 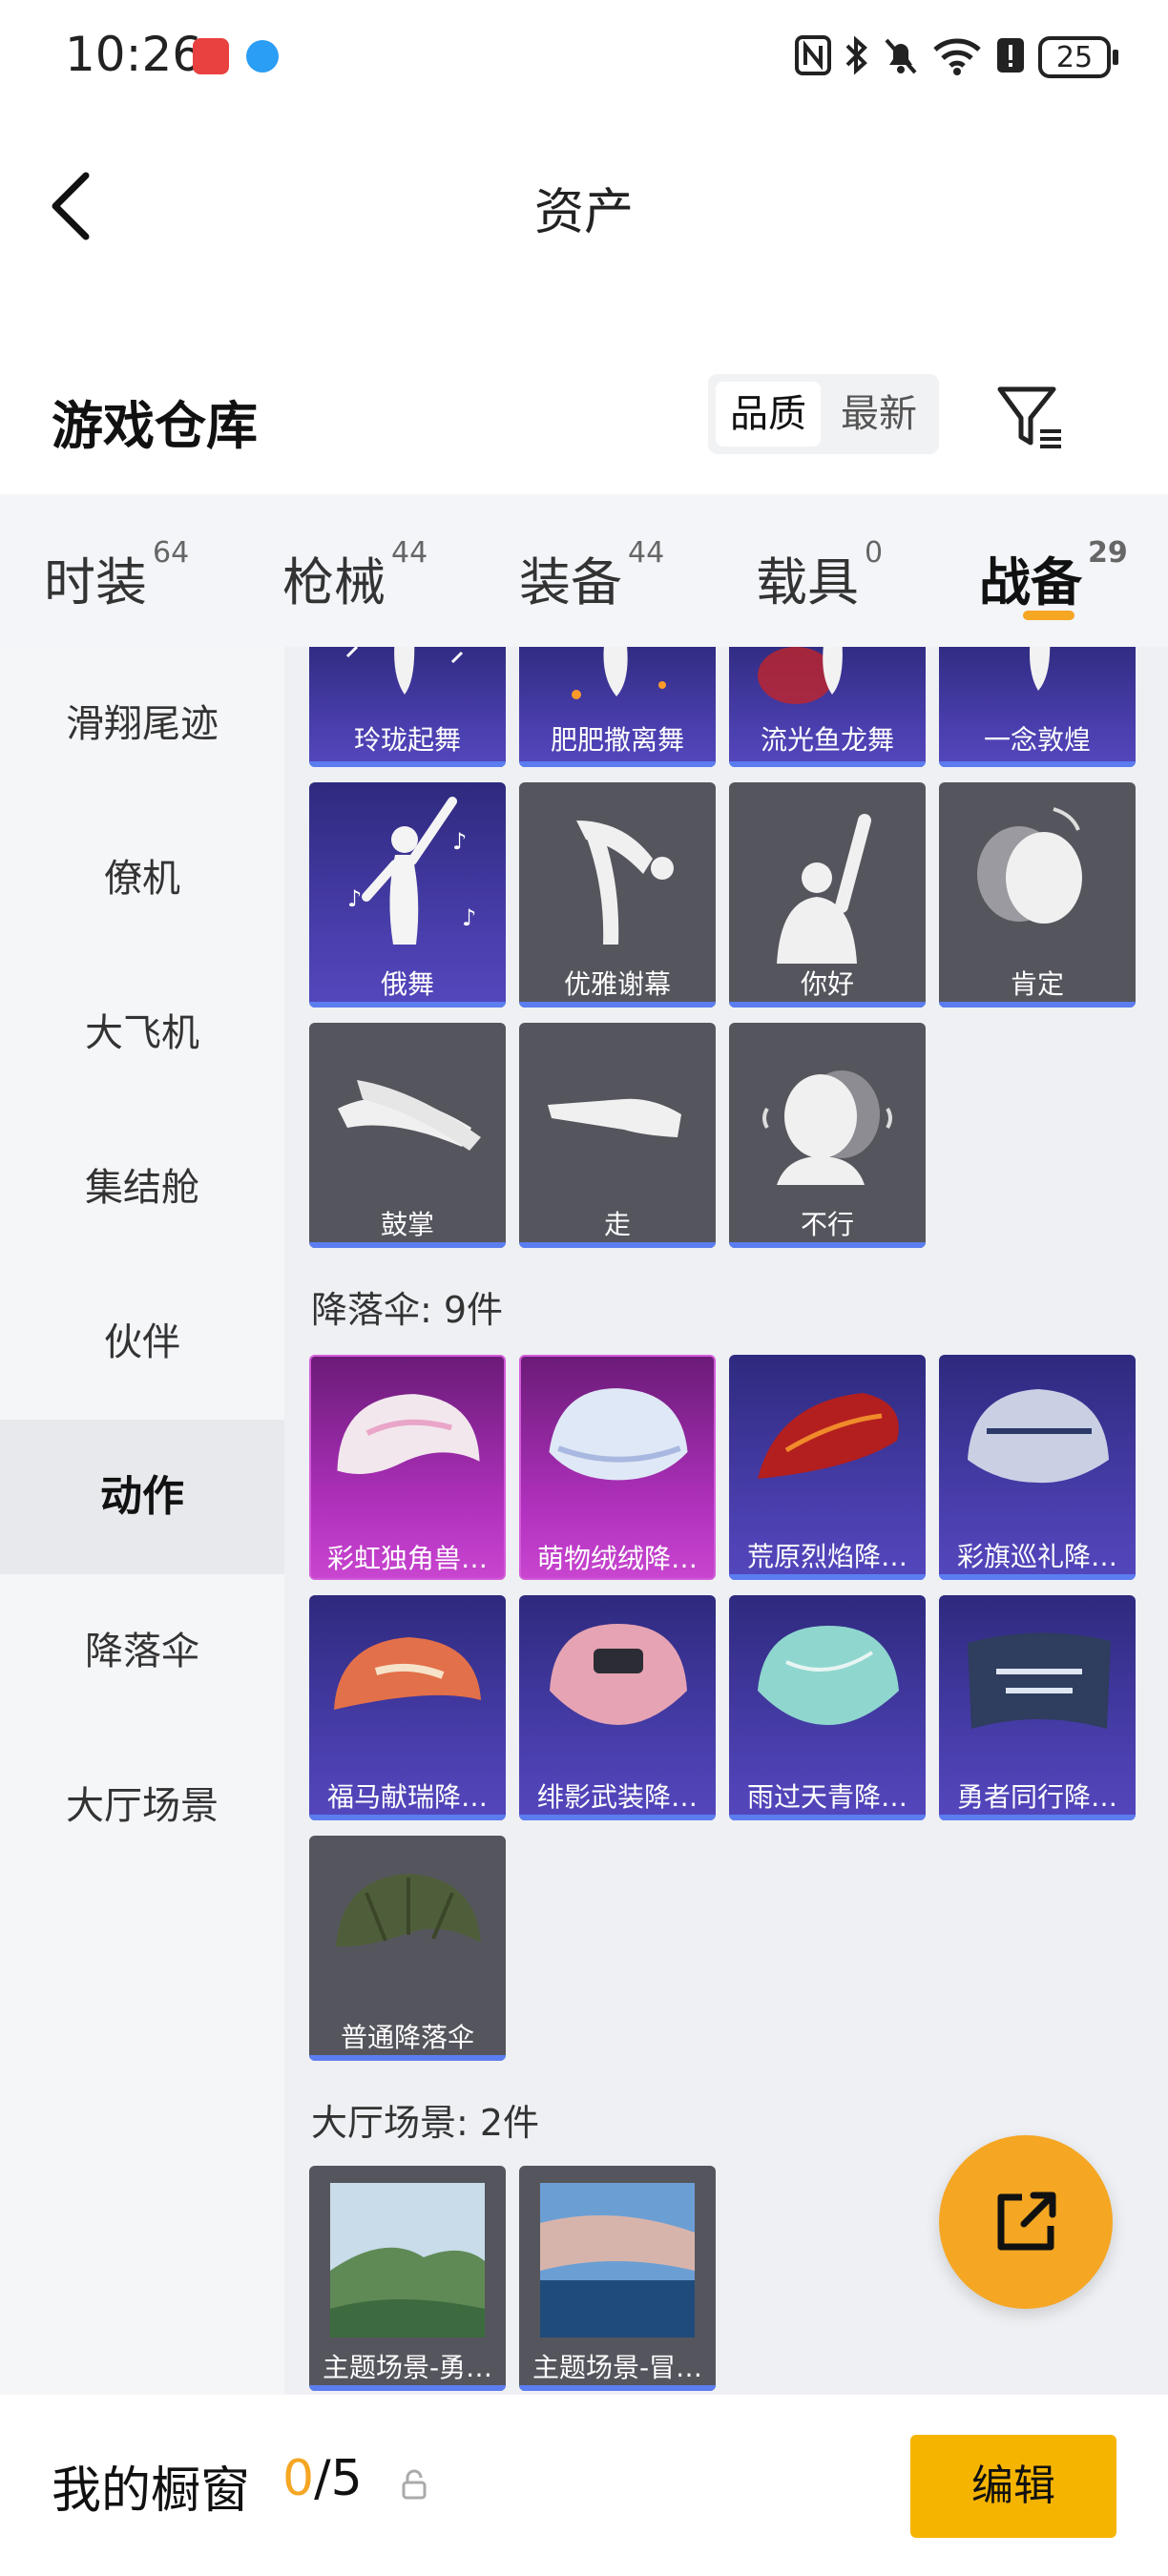 I want to click on tab-label: 装备, so click(x=570, y=582).